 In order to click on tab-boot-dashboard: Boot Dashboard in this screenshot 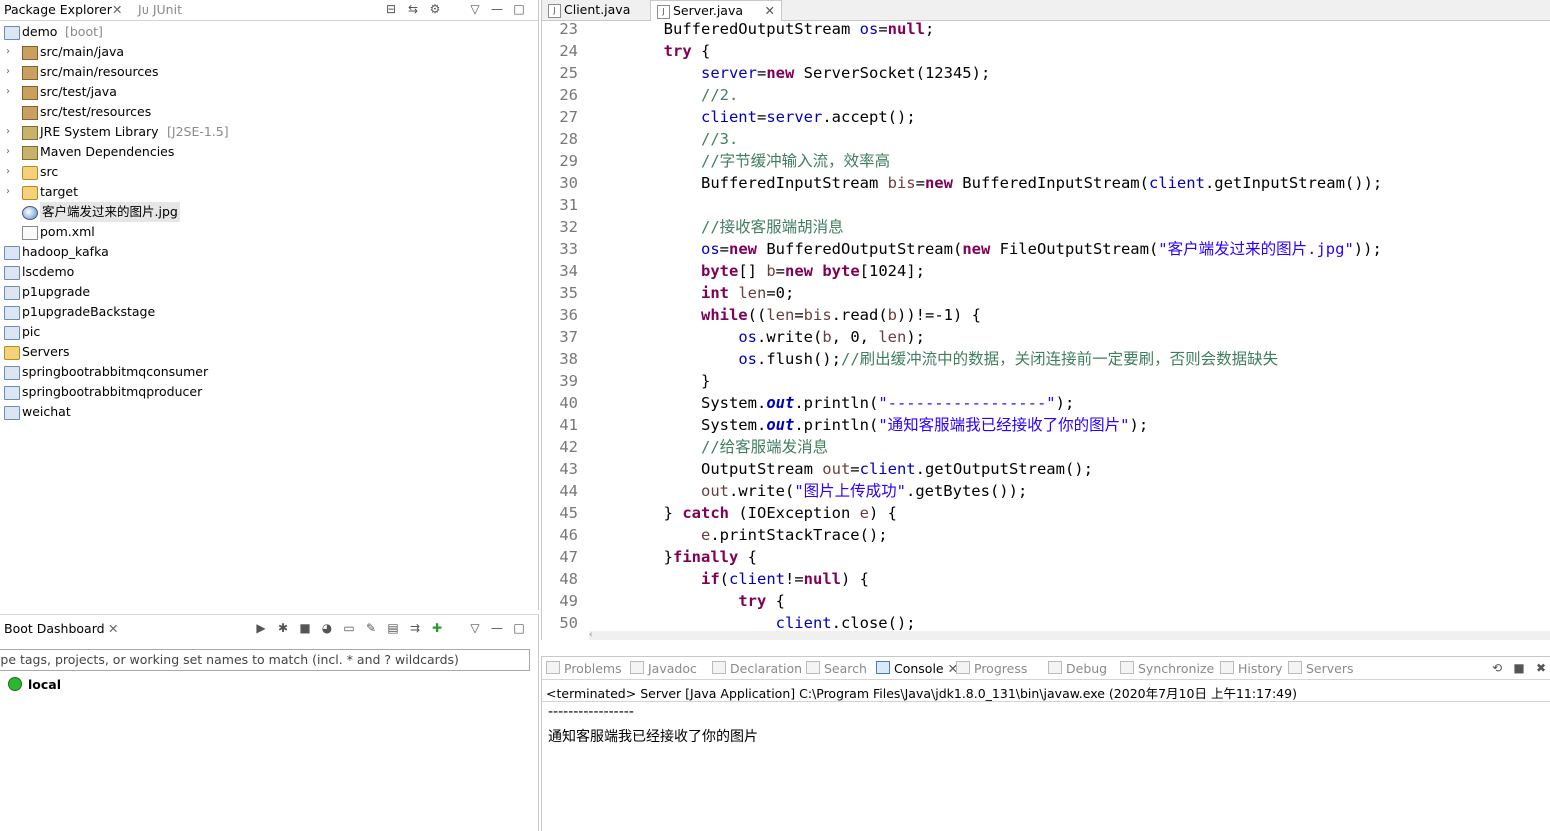, I will do `click(54, 628)`.